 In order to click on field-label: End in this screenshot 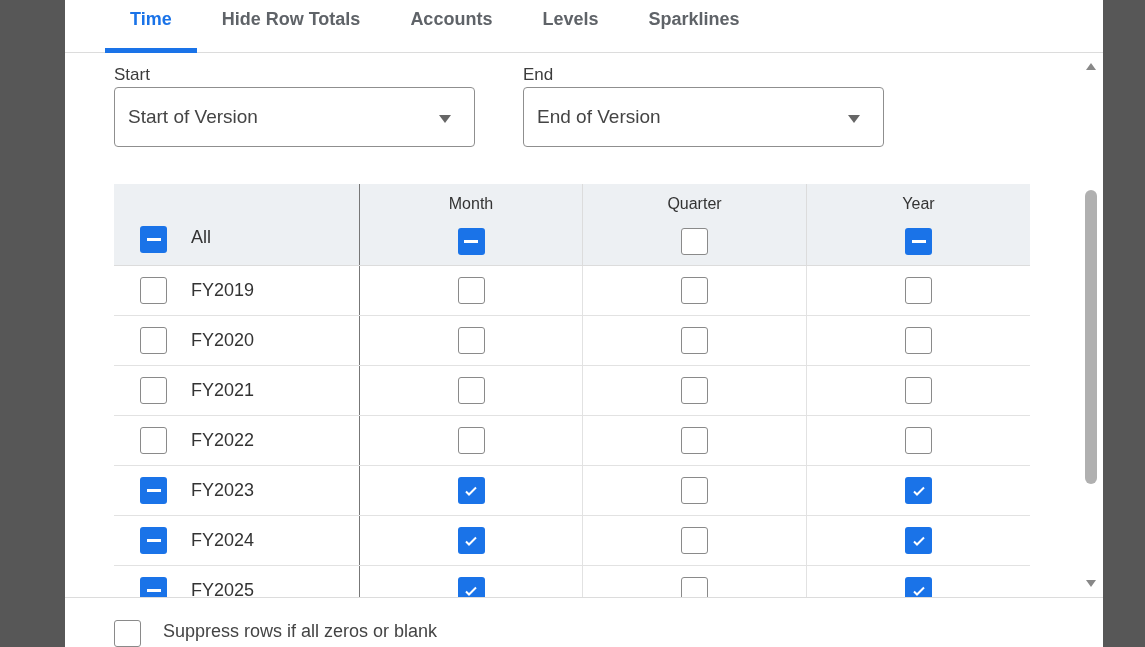, I will do `click(539, 75)`.